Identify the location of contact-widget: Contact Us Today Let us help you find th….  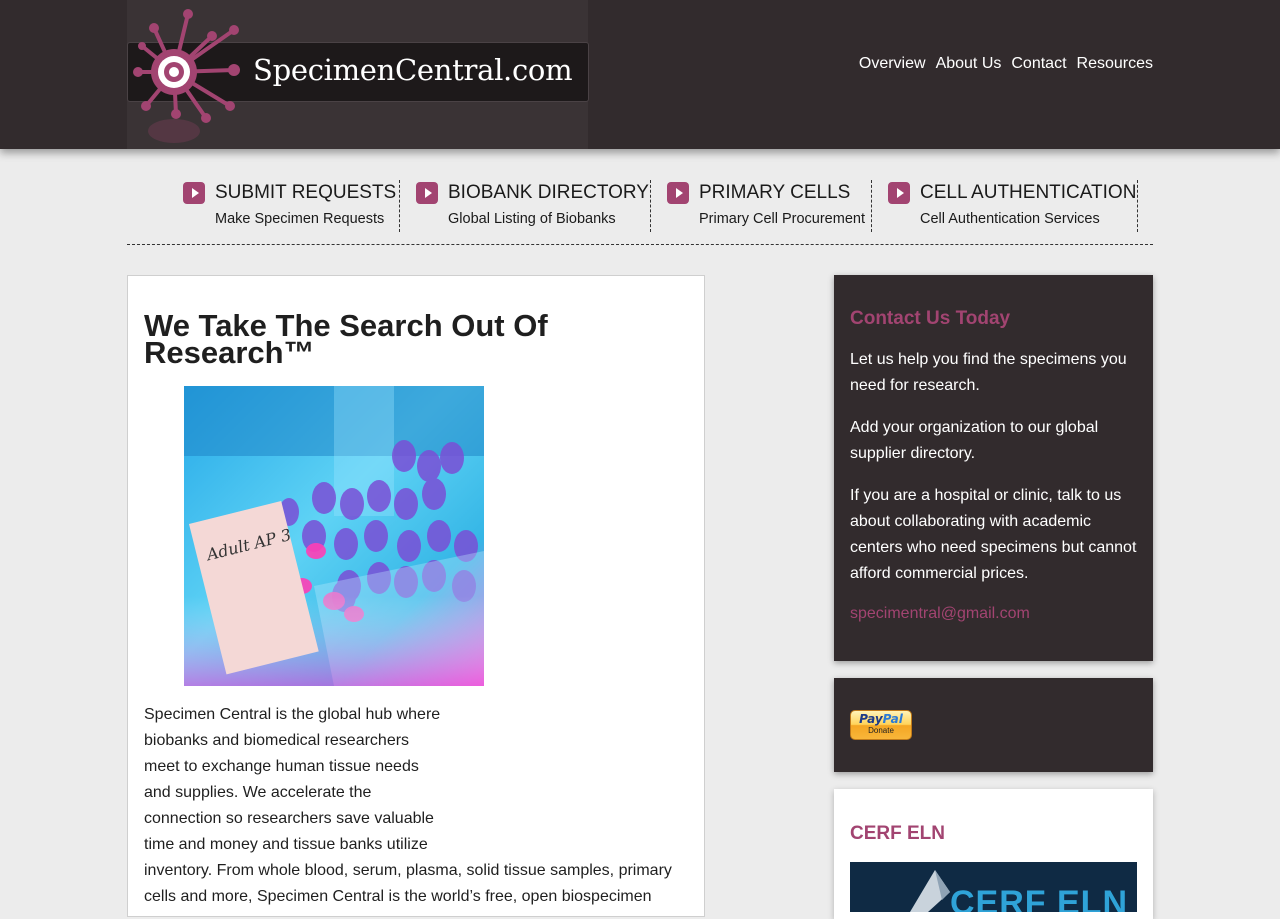
(993, 468).